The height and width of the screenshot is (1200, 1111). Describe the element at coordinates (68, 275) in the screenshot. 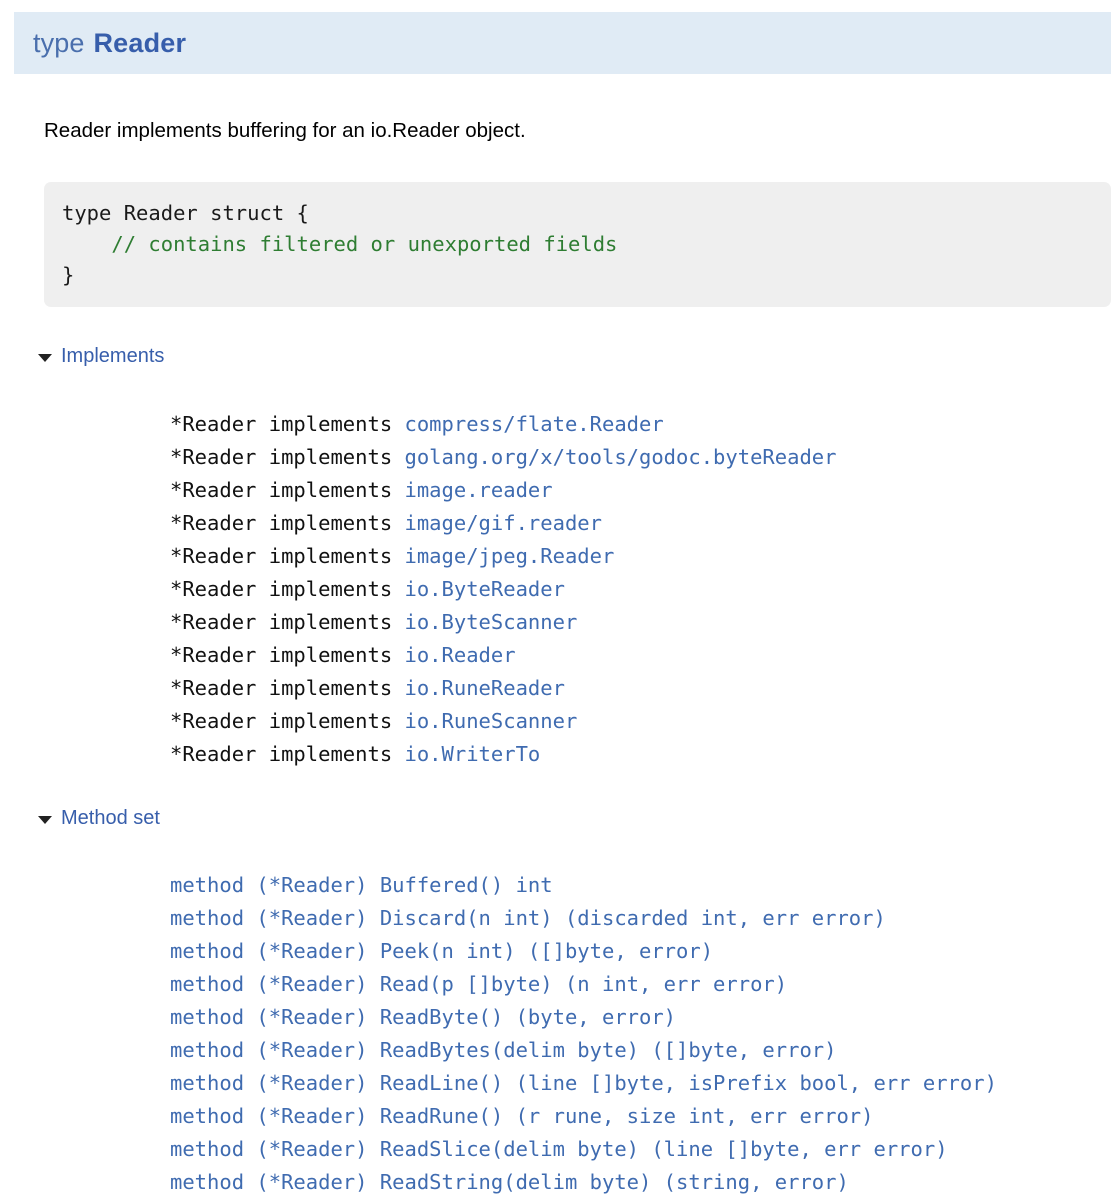

I see `code-line-3: }` at that location.